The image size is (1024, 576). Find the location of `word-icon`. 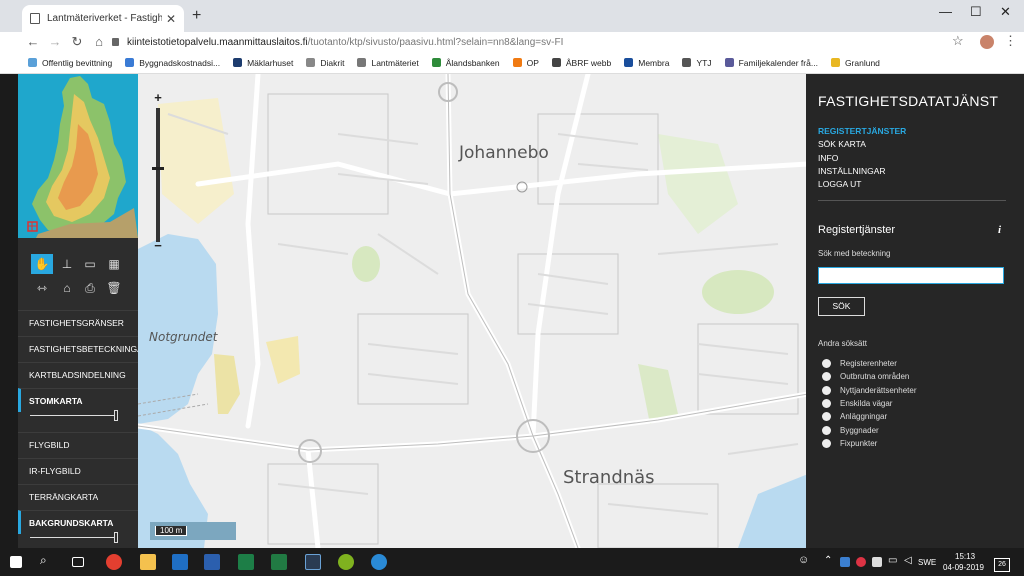

word-icon is located at coordinates (212, 562).